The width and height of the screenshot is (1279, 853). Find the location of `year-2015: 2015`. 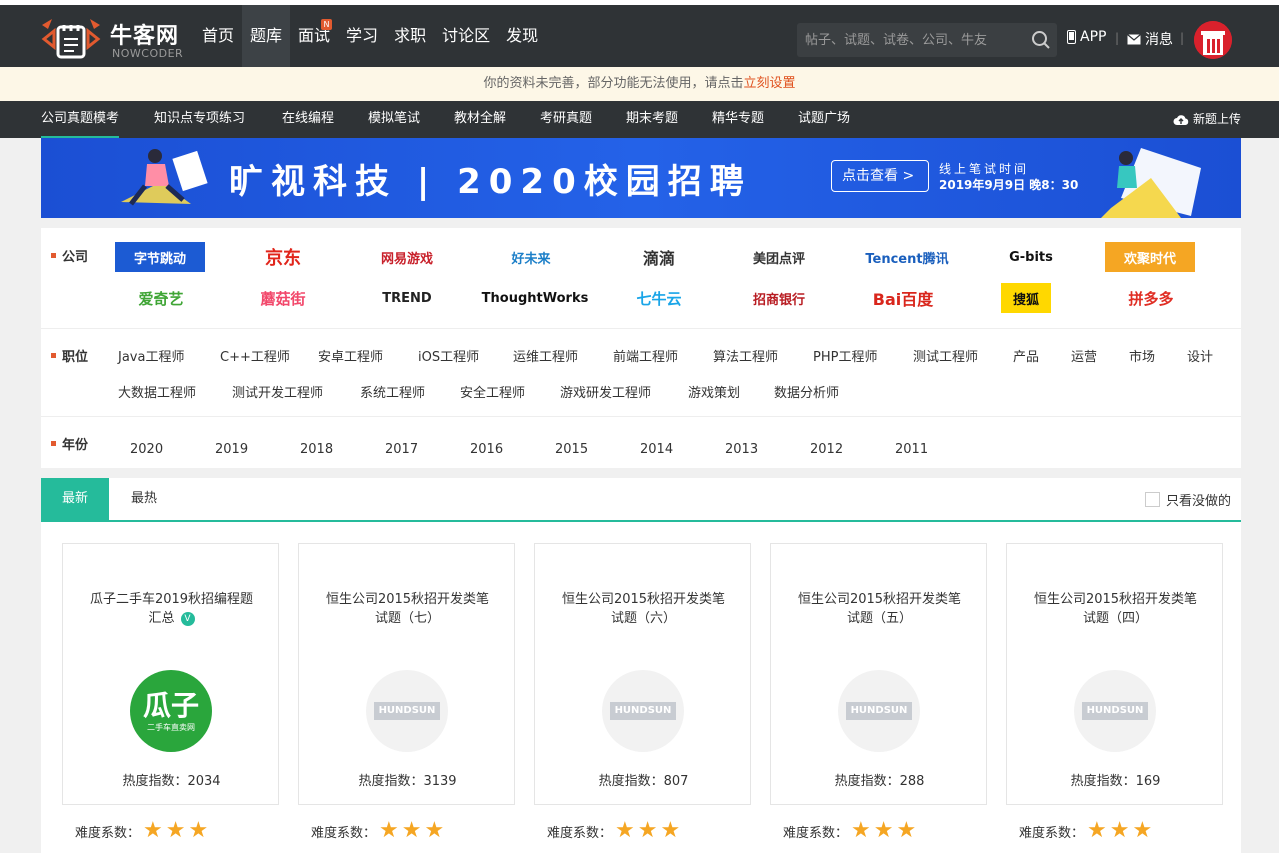

year-2015: 2015 is located at coordinates (571, 449).